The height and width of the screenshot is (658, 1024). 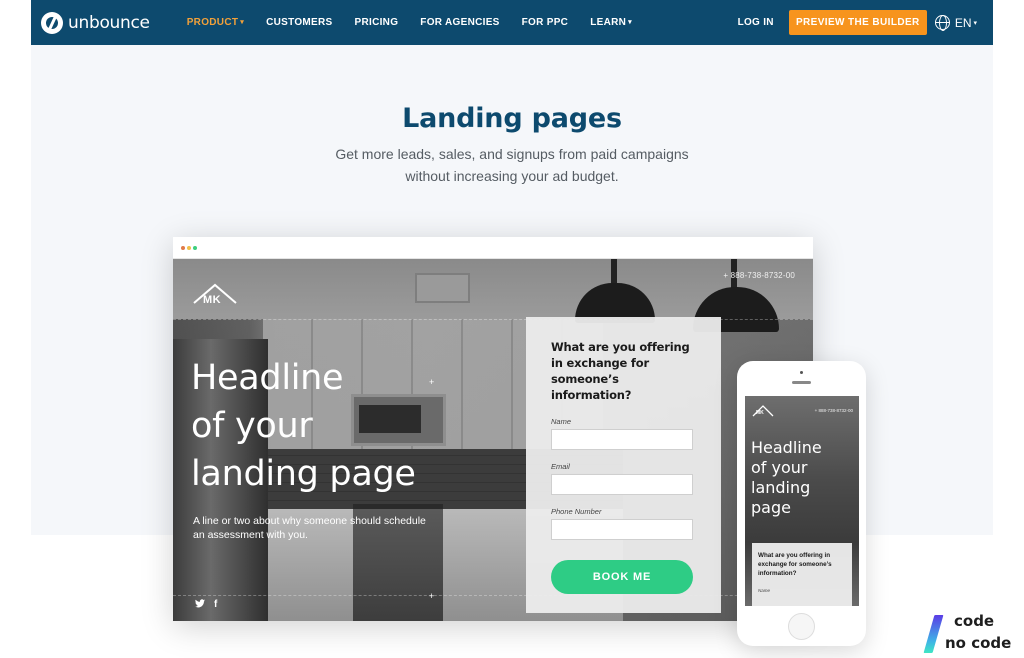 I want to click on nav-item-product: PRODUCT ▾, so click(x=215, y=22).